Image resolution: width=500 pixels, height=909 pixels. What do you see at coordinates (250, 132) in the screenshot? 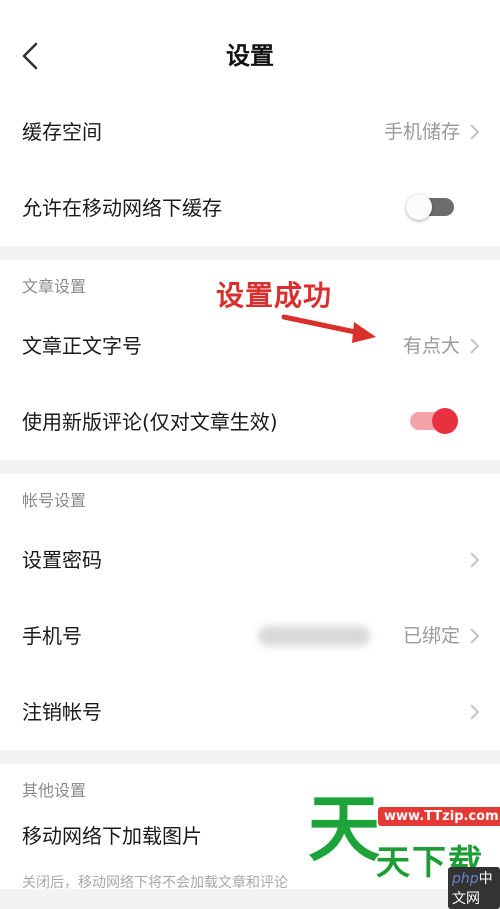
I see `cache-space-row: 缓存空间 手机储存` at bounding box center [250, 132].